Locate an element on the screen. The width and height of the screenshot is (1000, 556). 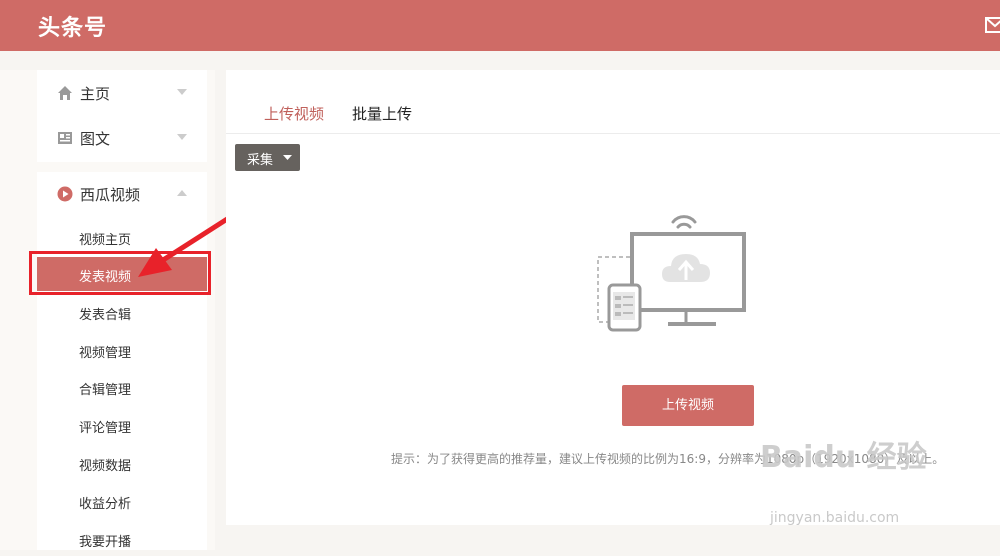
tab-batch-upload: 批量上传 is located at coordinates (382, 113).